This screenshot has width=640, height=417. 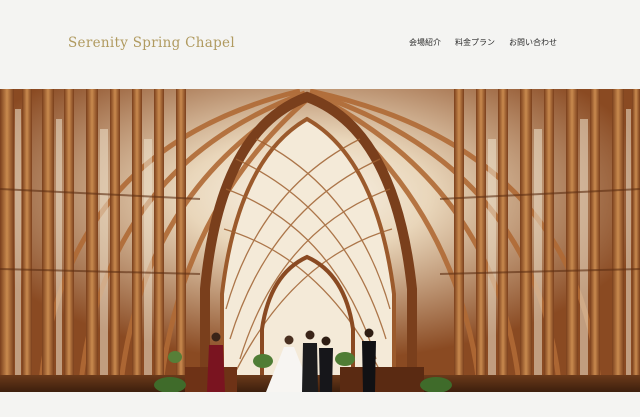 I want to click on main-nav: 会場紹介 料金プラン お問い合わせ, so click(x=490, y=42).